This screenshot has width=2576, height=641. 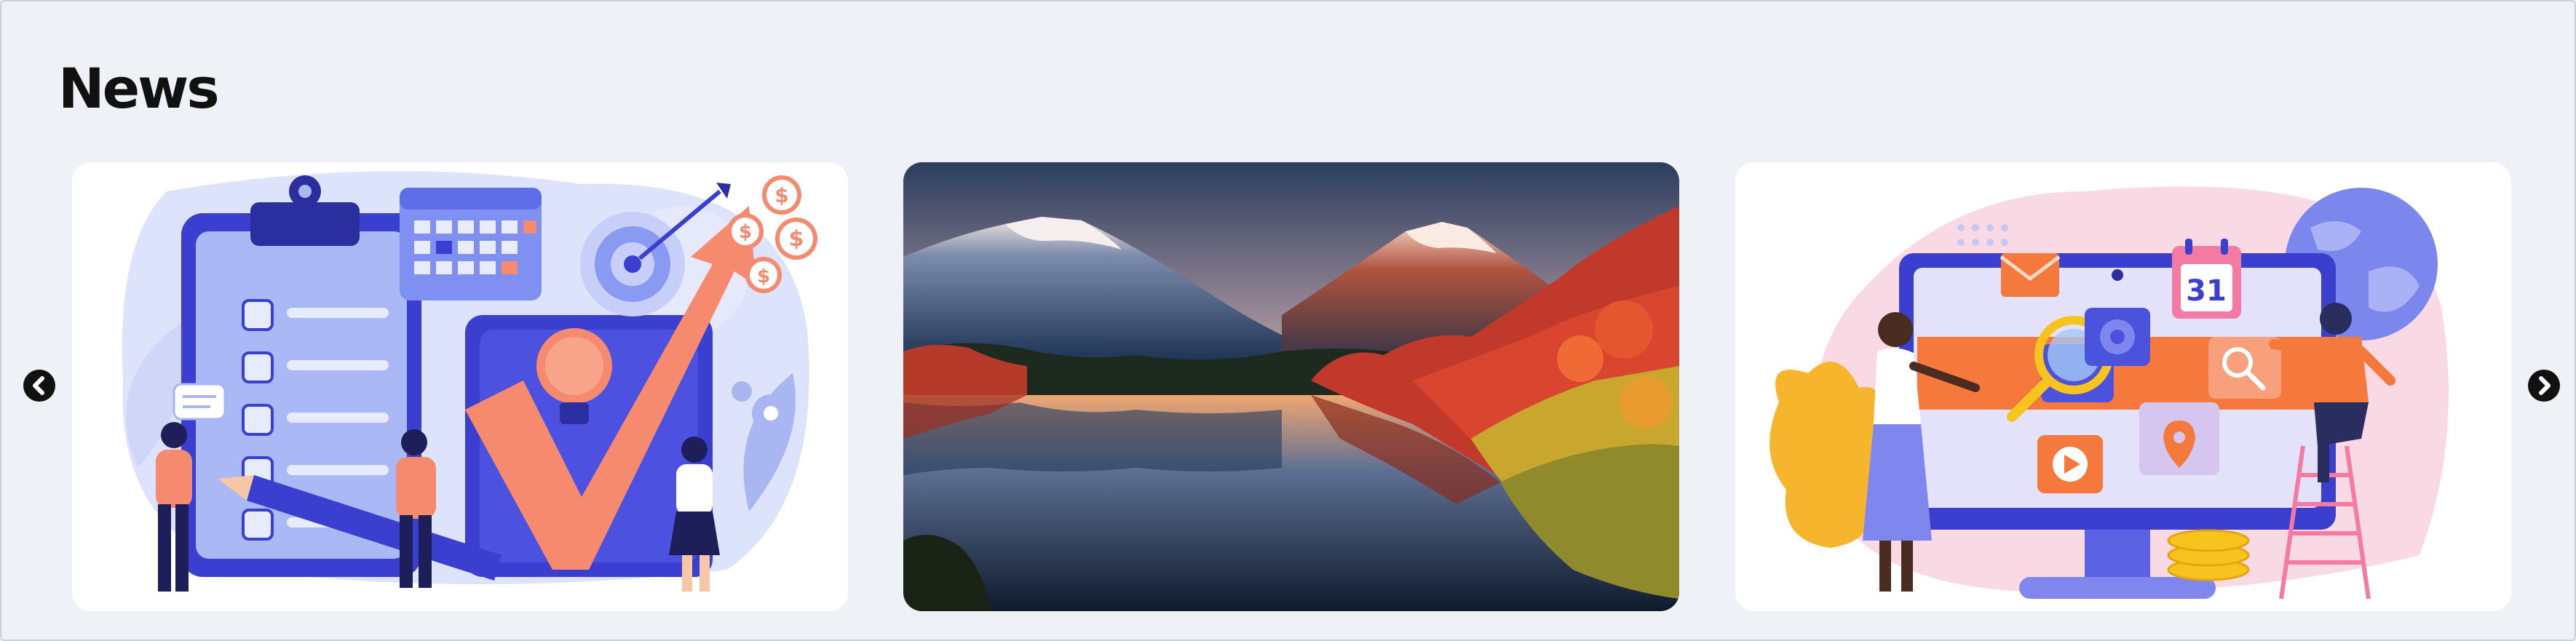 What do you see at coordinates (2206, 291) in the screenshot?
I see `calendar-day-label: 31` at bounding box center [2206, 291].